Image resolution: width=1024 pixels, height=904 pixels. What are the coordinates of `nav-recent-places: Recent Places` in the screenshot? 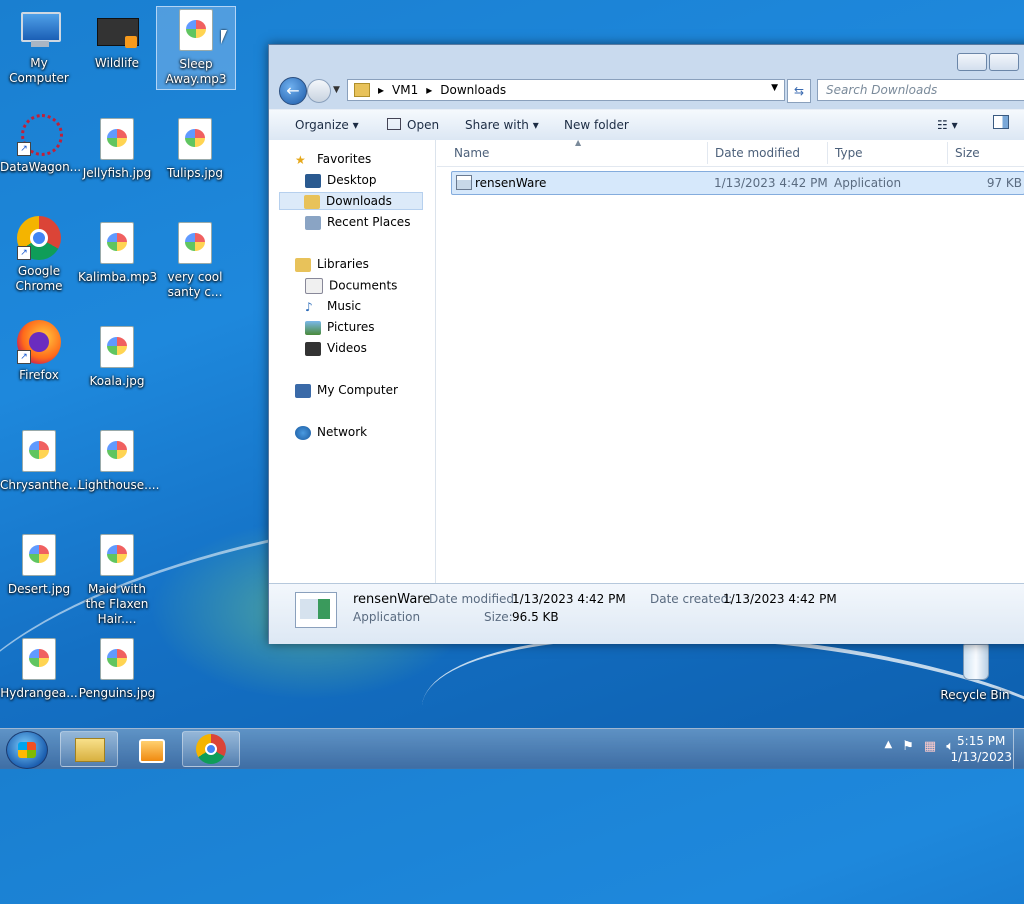 It's located at (357, 222).